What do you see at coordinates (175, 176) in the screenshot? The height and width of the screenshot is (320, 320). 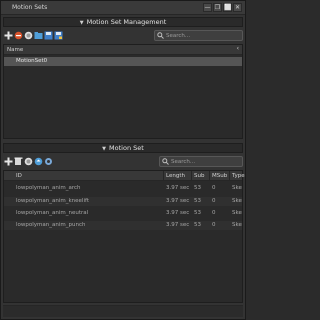 I see `column-length: Length` at bounding box center [175, 176].